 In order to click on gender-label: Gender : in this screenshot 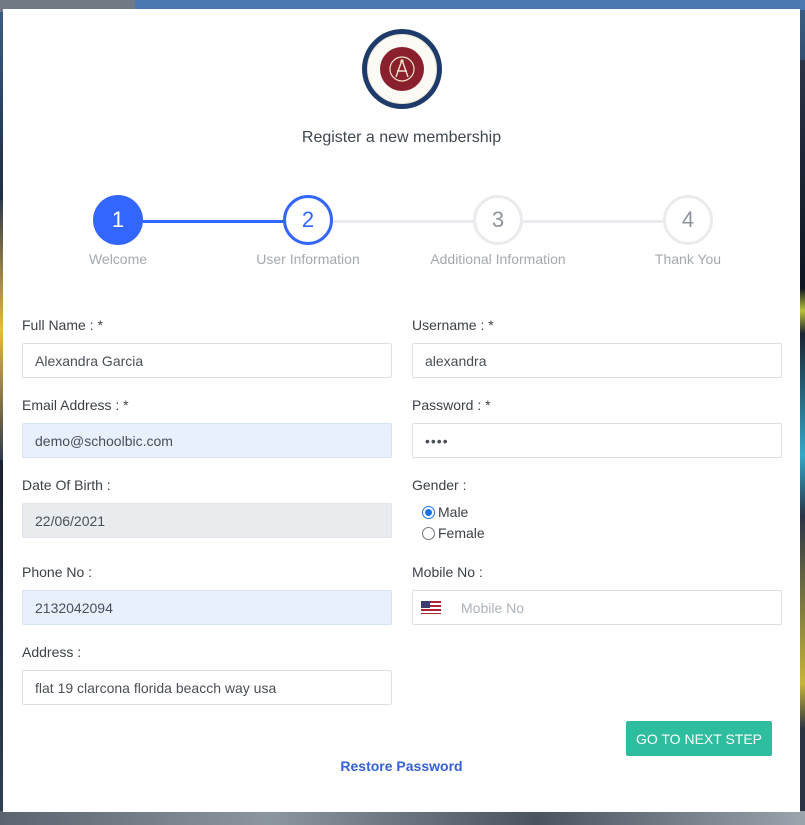, I will do `click(439, 485)`.